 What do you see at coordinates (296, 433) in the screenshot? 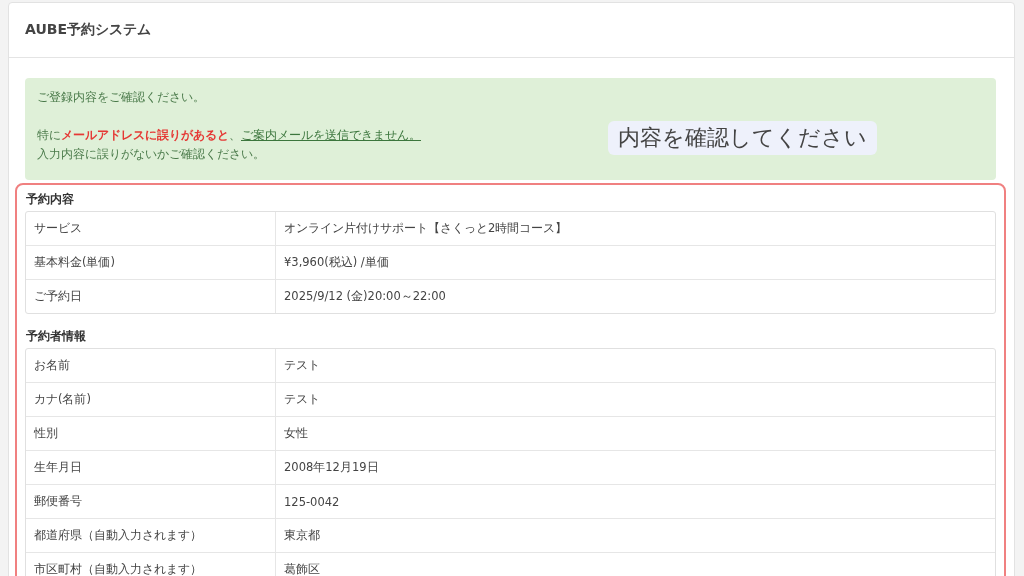
I see `row-value: 女性` at bounding box center [296, 433].